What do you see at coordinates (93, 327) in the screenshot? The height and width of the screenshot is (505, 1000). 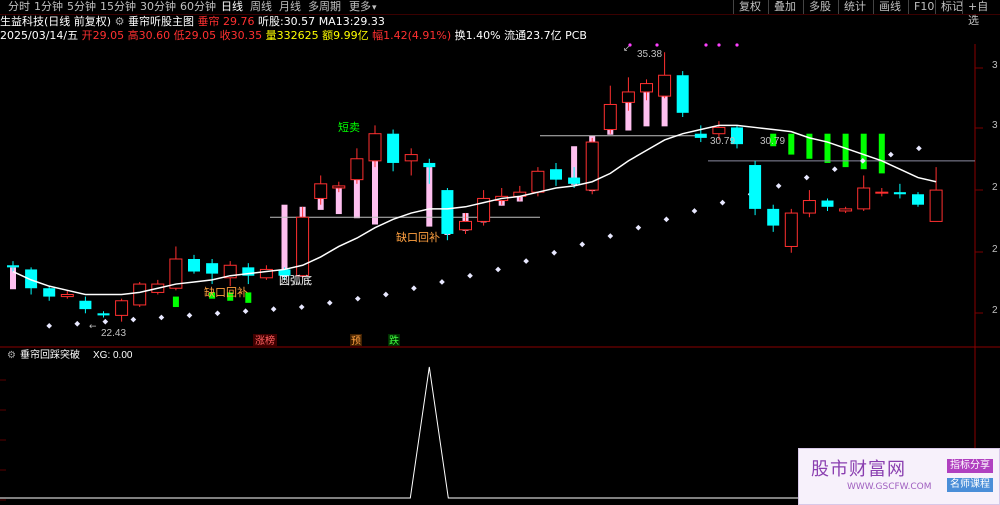 I see `low-arrow-icon: ←` at bounding box center [93, 327].